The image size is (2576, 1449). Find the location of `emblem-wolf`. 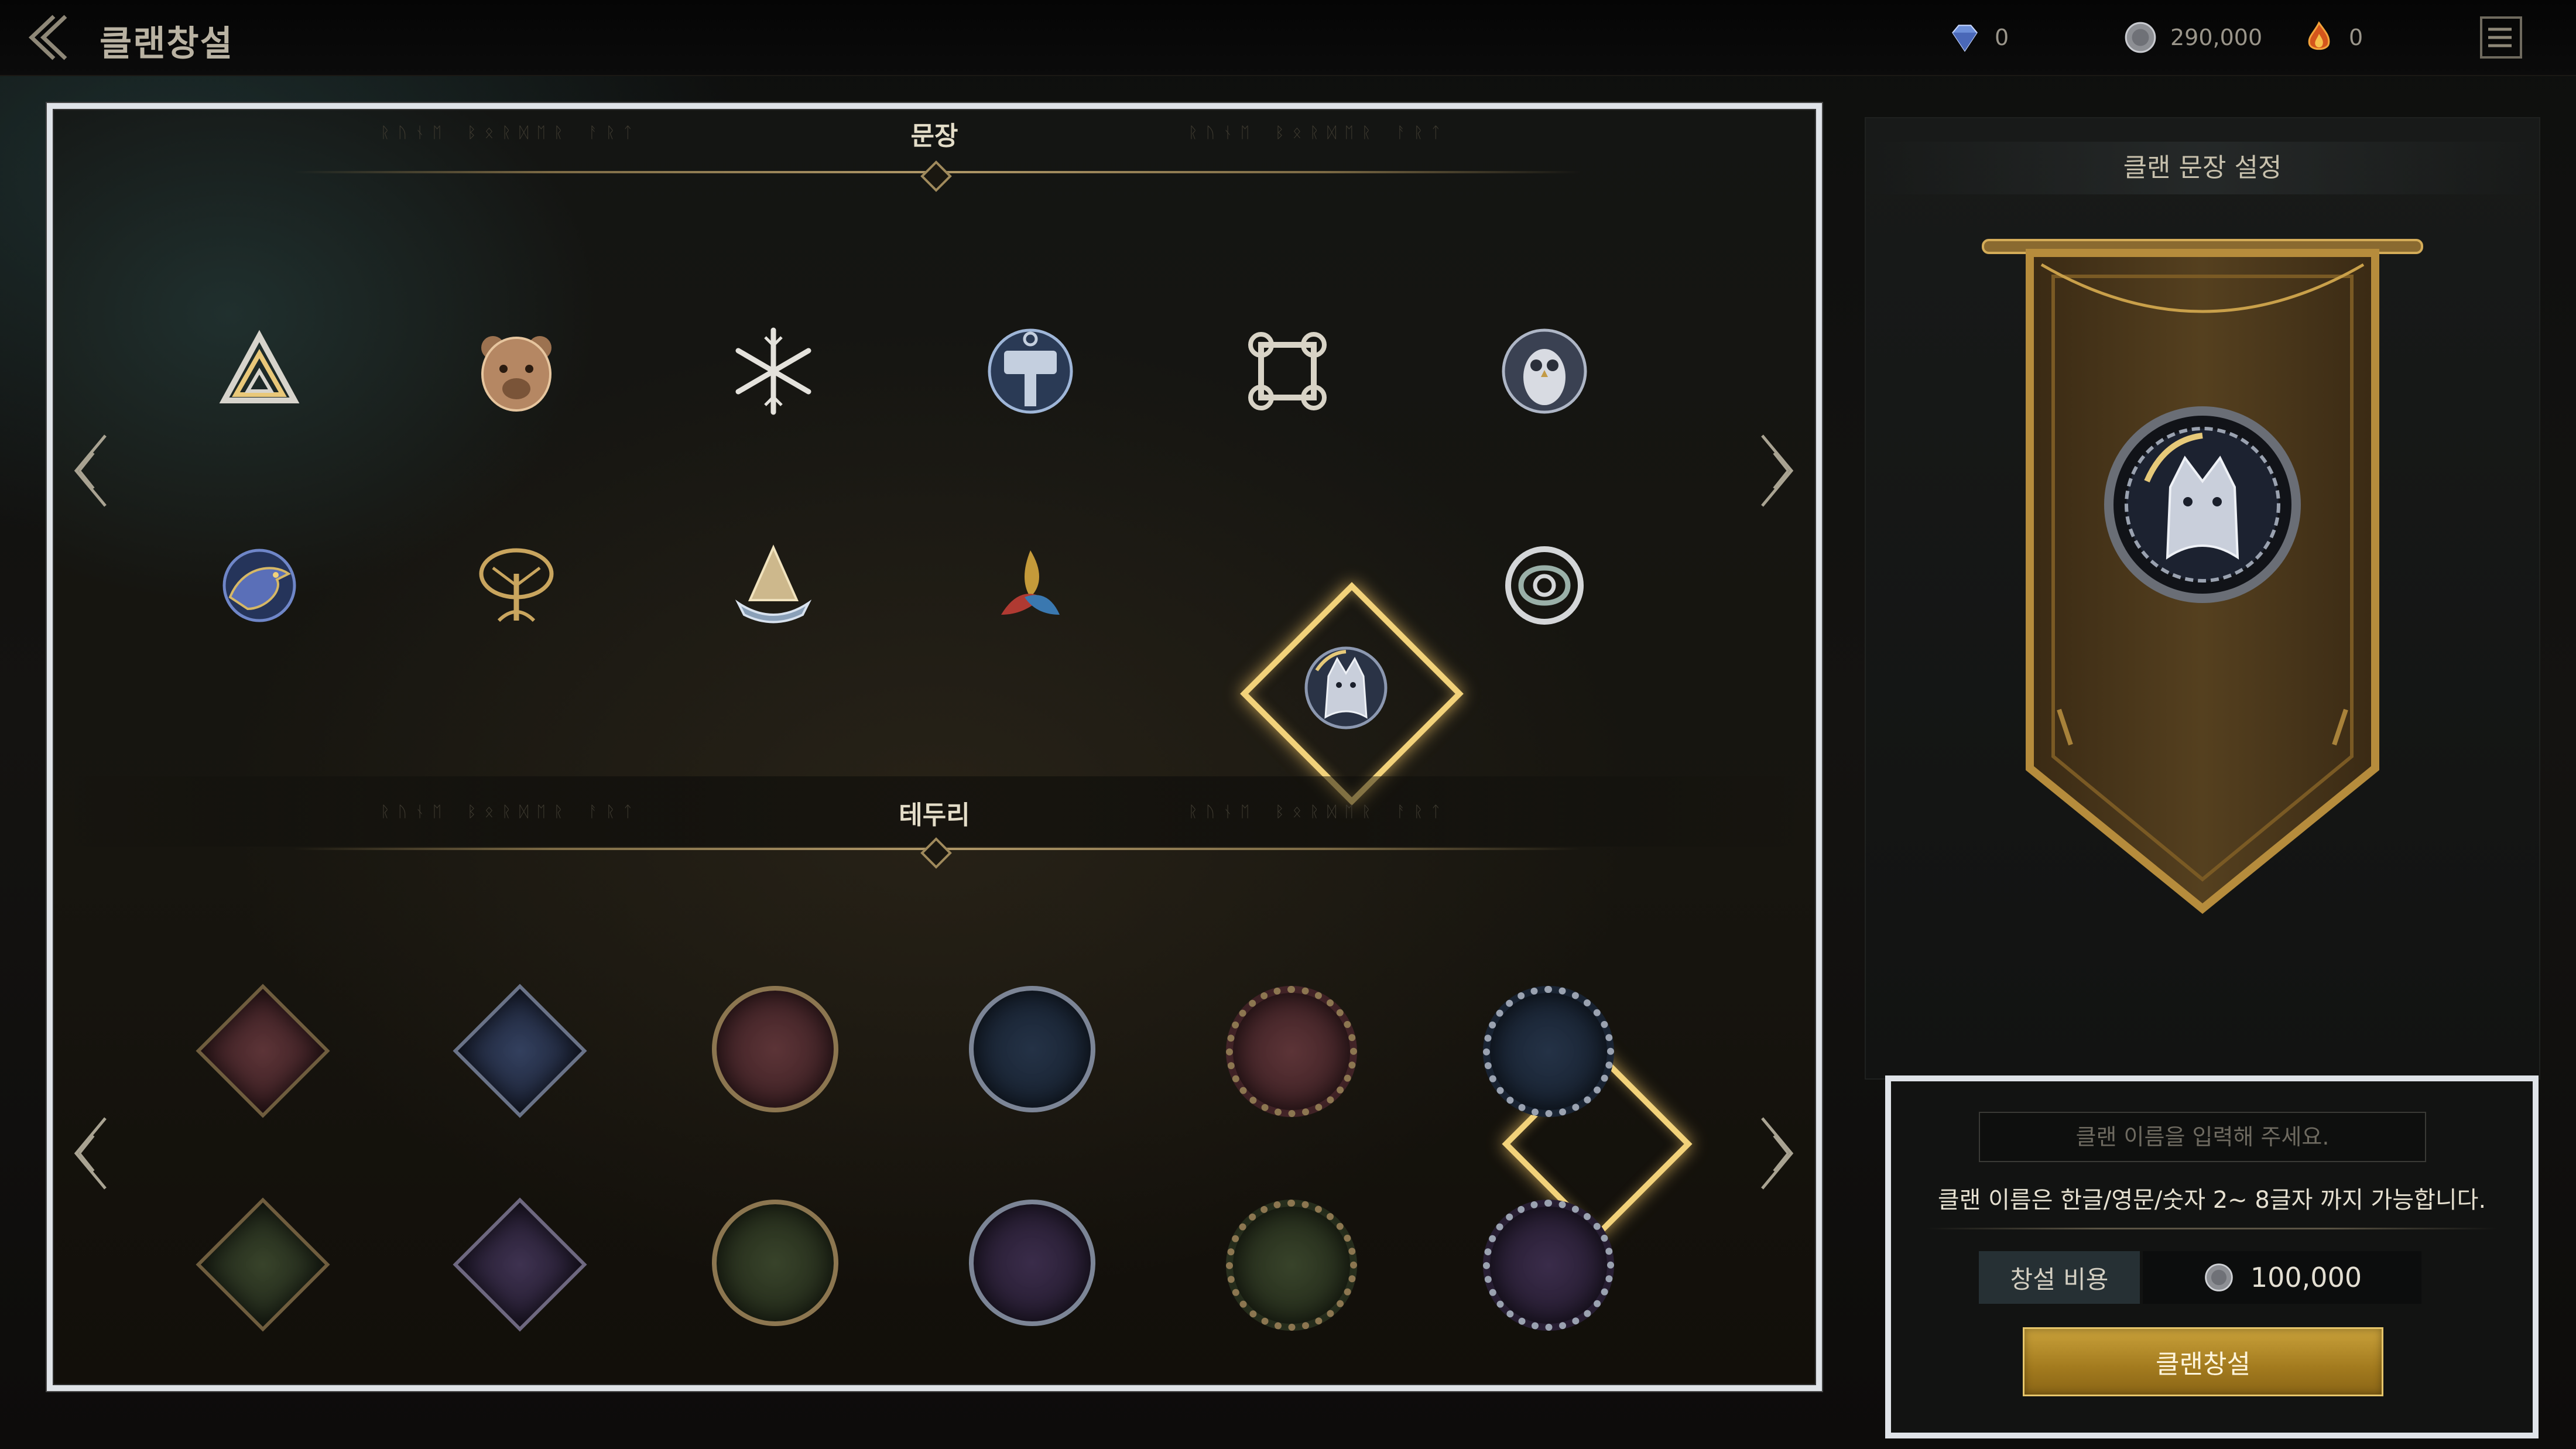

emblem-wolf is located at coordinates (1346, 687).